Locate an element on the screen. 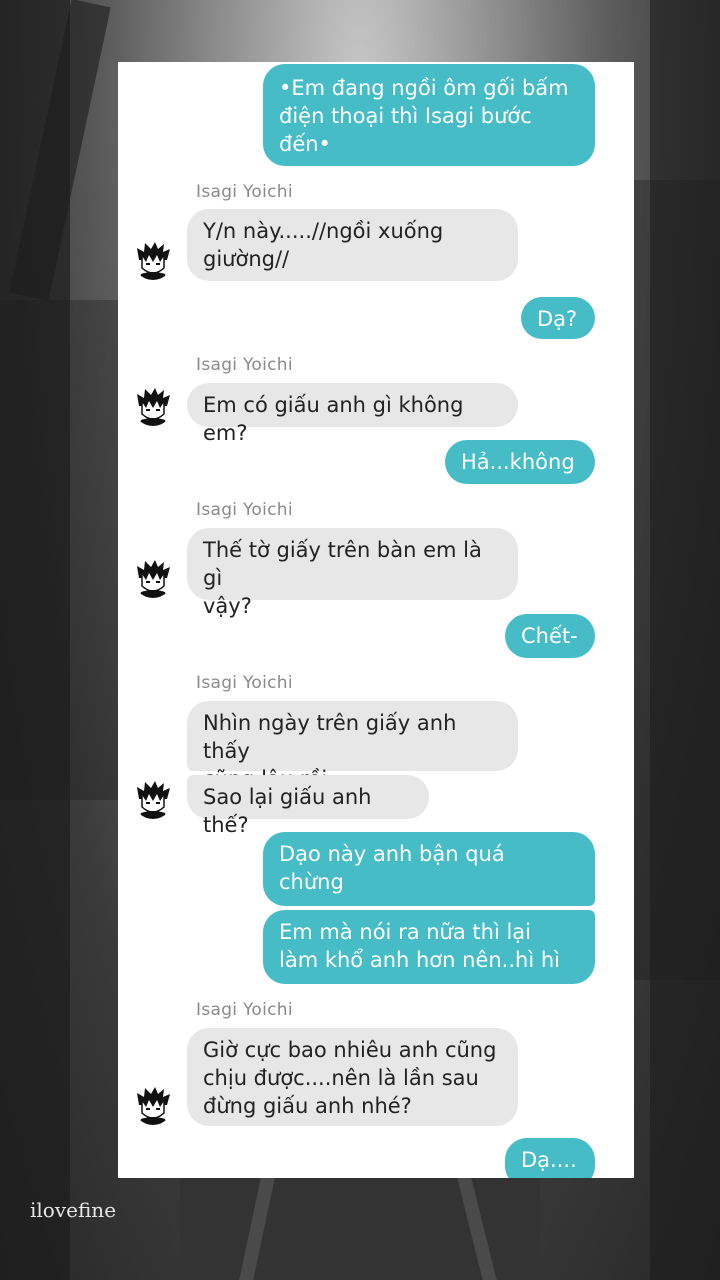 This screenshot has height=1280, width=720. outgoing-message: Dạo này anh bận quá chừng is located at coordinates (429, 869).